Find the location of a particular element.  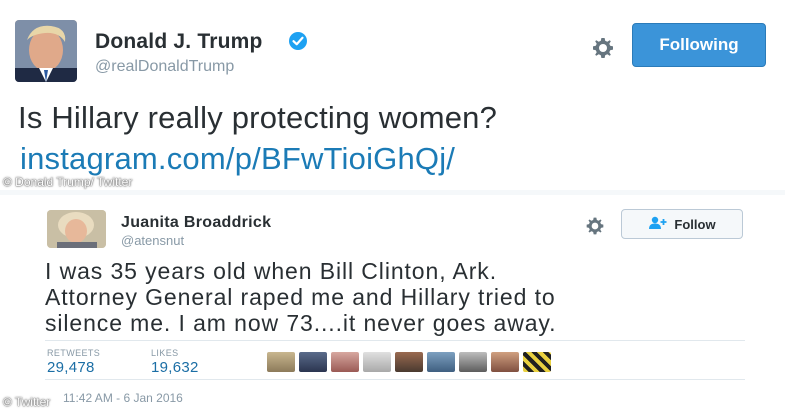

likes-stat: LIKES 19,632 is located at coordinates (175, 362).